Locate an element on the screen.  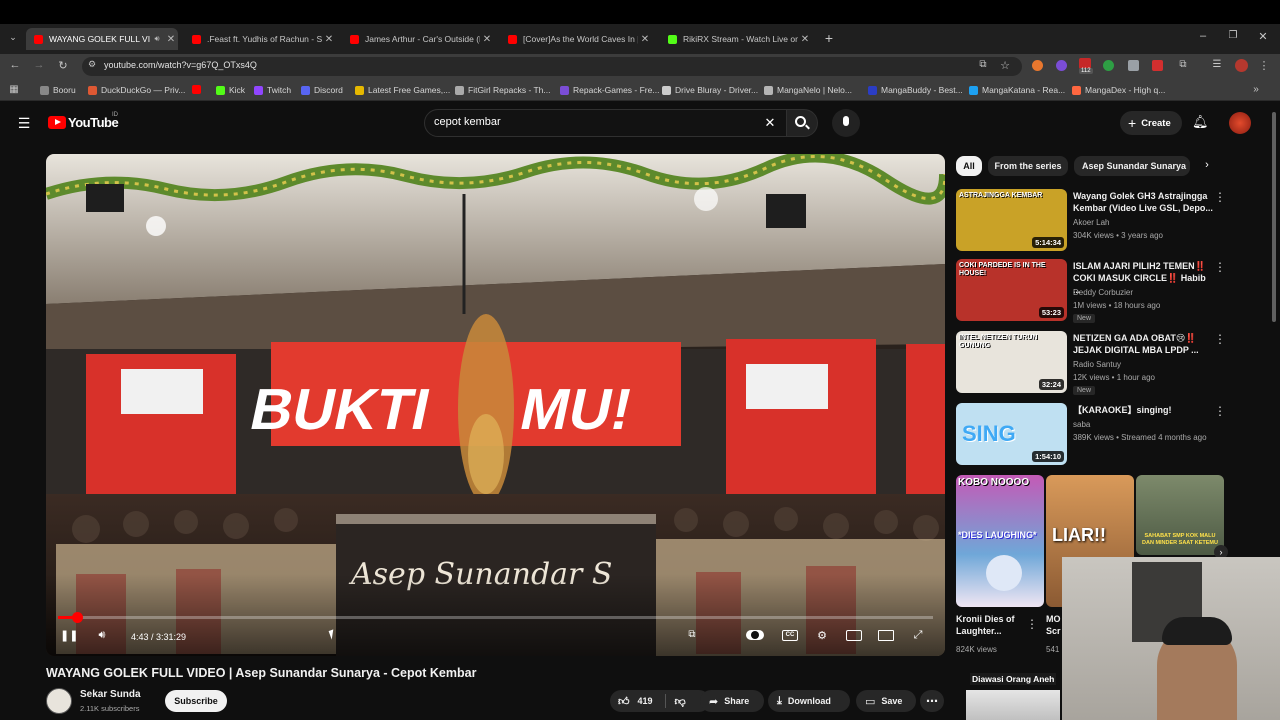
minimize-icon: – is located at coordinates (1203, 36).